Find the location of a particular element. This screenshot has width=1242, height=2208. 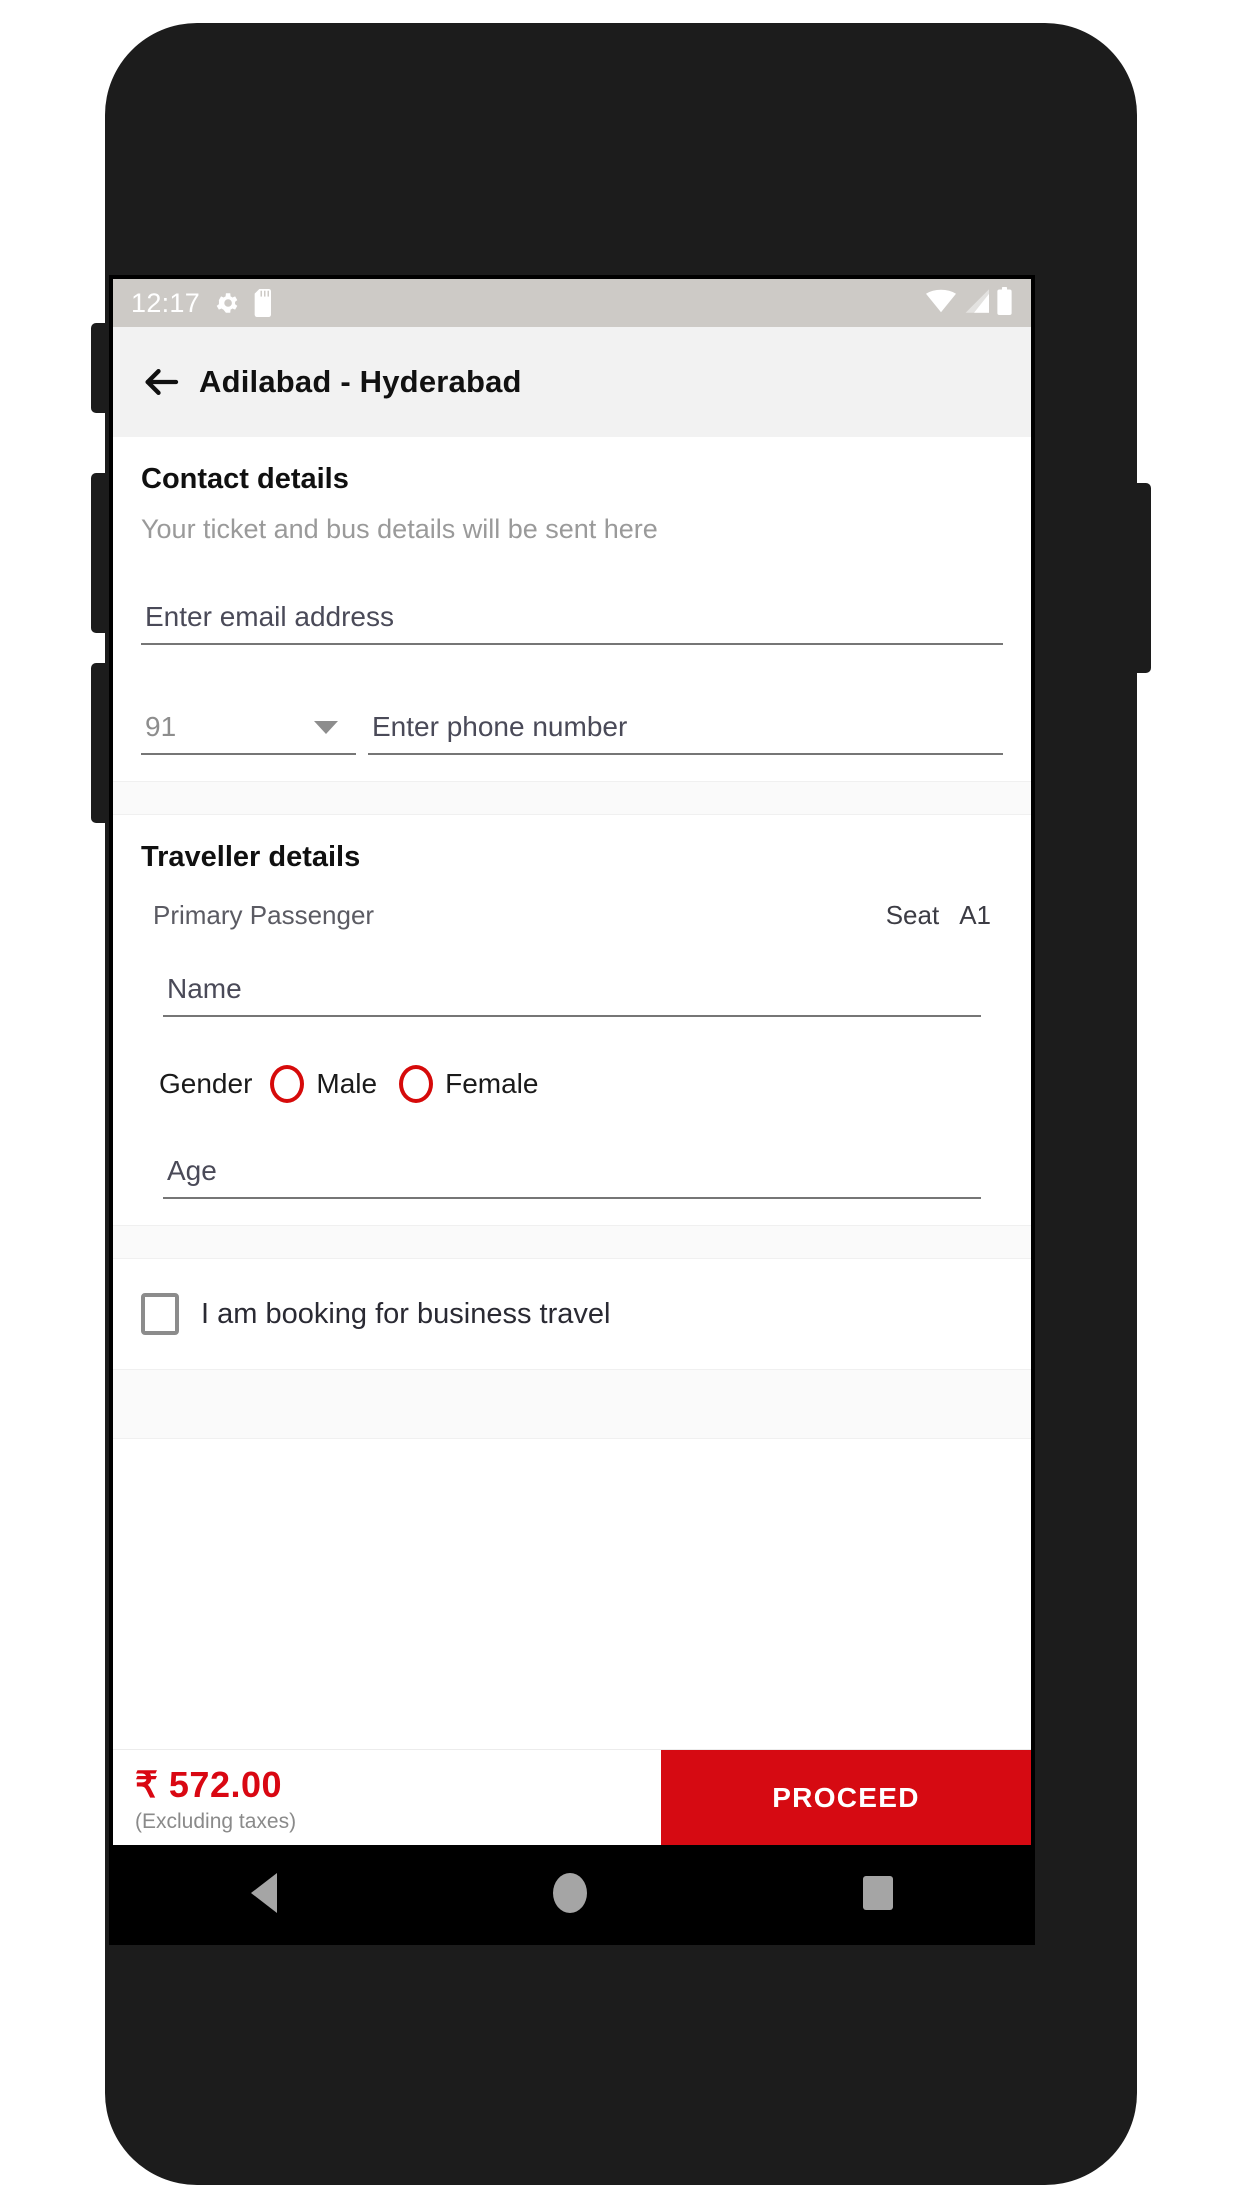

phone-placeholder: Enter phone number is located at coordinates (500, 726).